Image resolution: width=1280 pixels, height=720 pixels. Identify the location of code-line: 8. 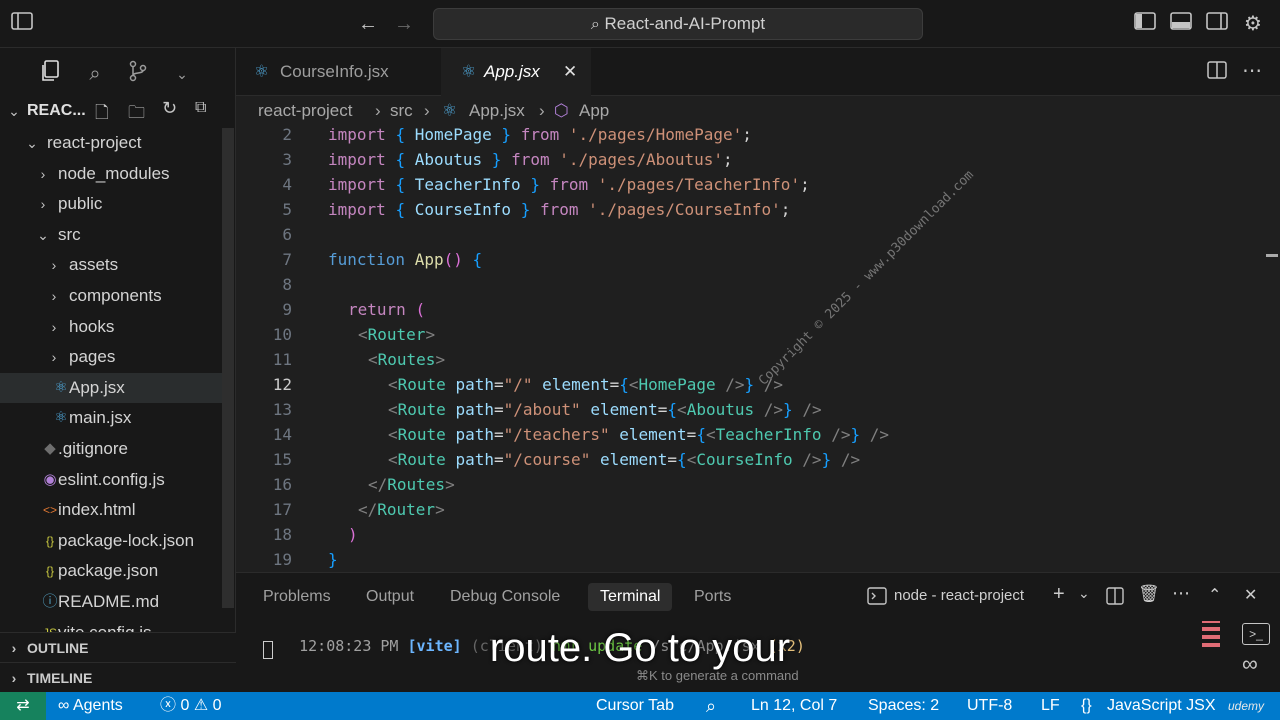
(751, 284).